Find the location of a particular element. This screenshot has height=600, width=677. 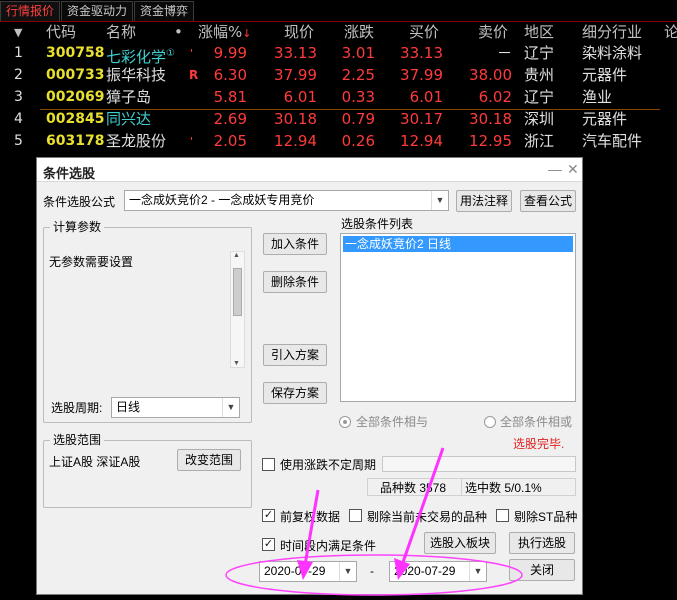

highlight-ellipse is located at coordinates (374, 575).